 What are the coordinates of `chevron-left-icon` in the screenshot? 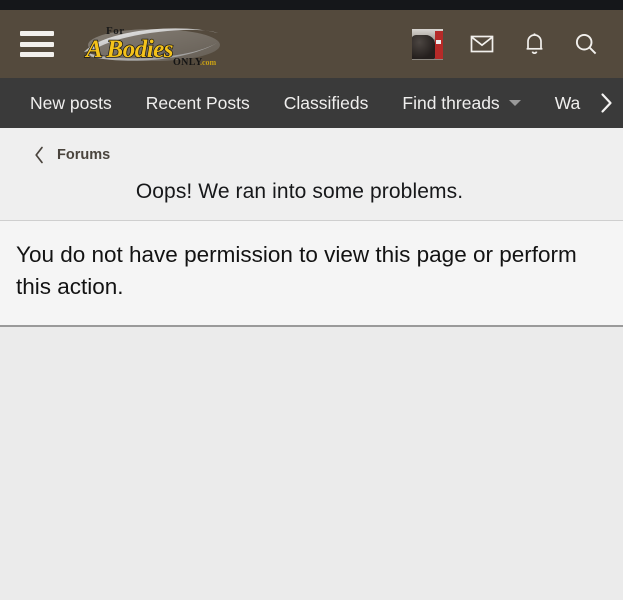 It's located at (39, 155).